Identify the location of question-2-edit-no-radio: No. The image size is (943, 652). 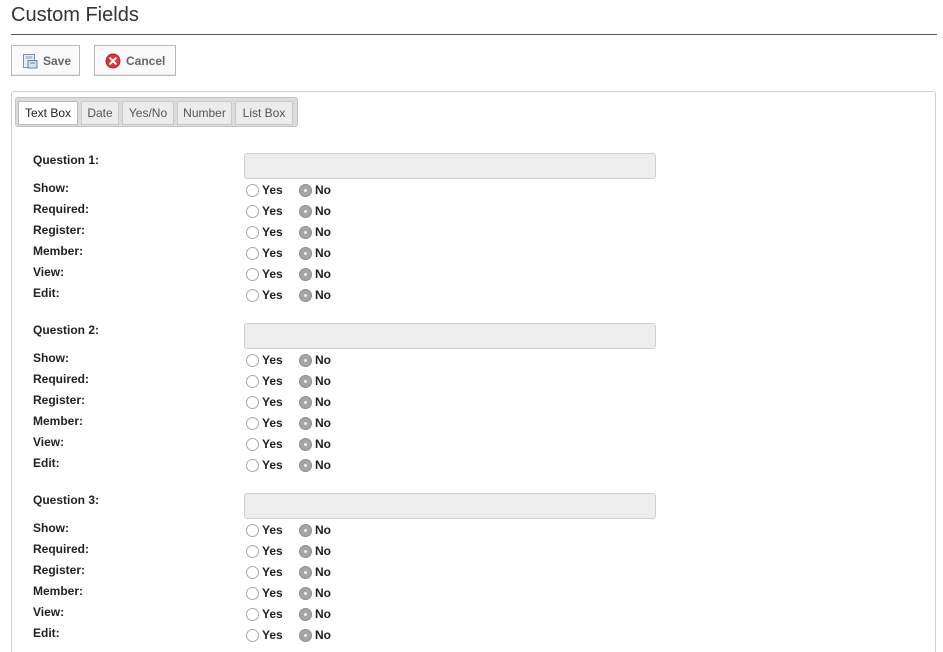
(315, 465).